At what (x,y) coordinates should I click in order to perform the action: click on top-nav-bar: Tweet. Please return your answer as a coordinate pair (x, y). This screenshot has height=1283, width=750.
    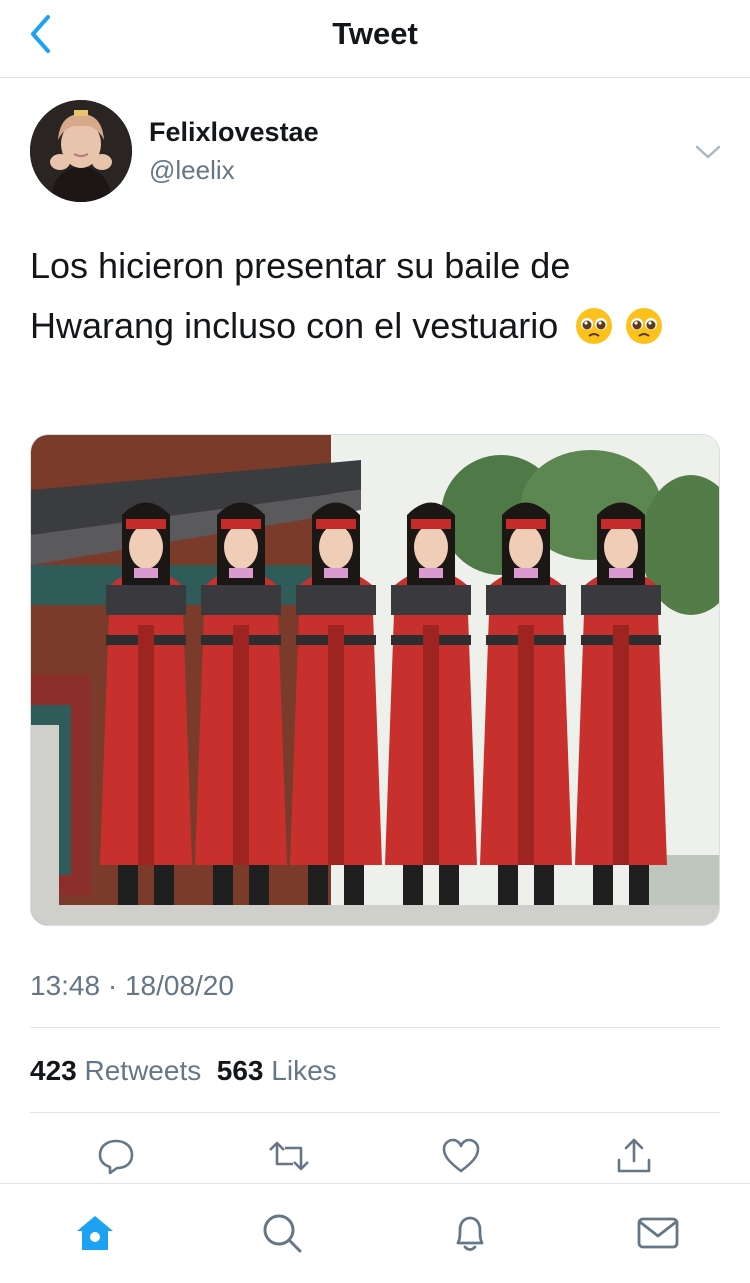
    Looking at the image, I should click on (375, 39).